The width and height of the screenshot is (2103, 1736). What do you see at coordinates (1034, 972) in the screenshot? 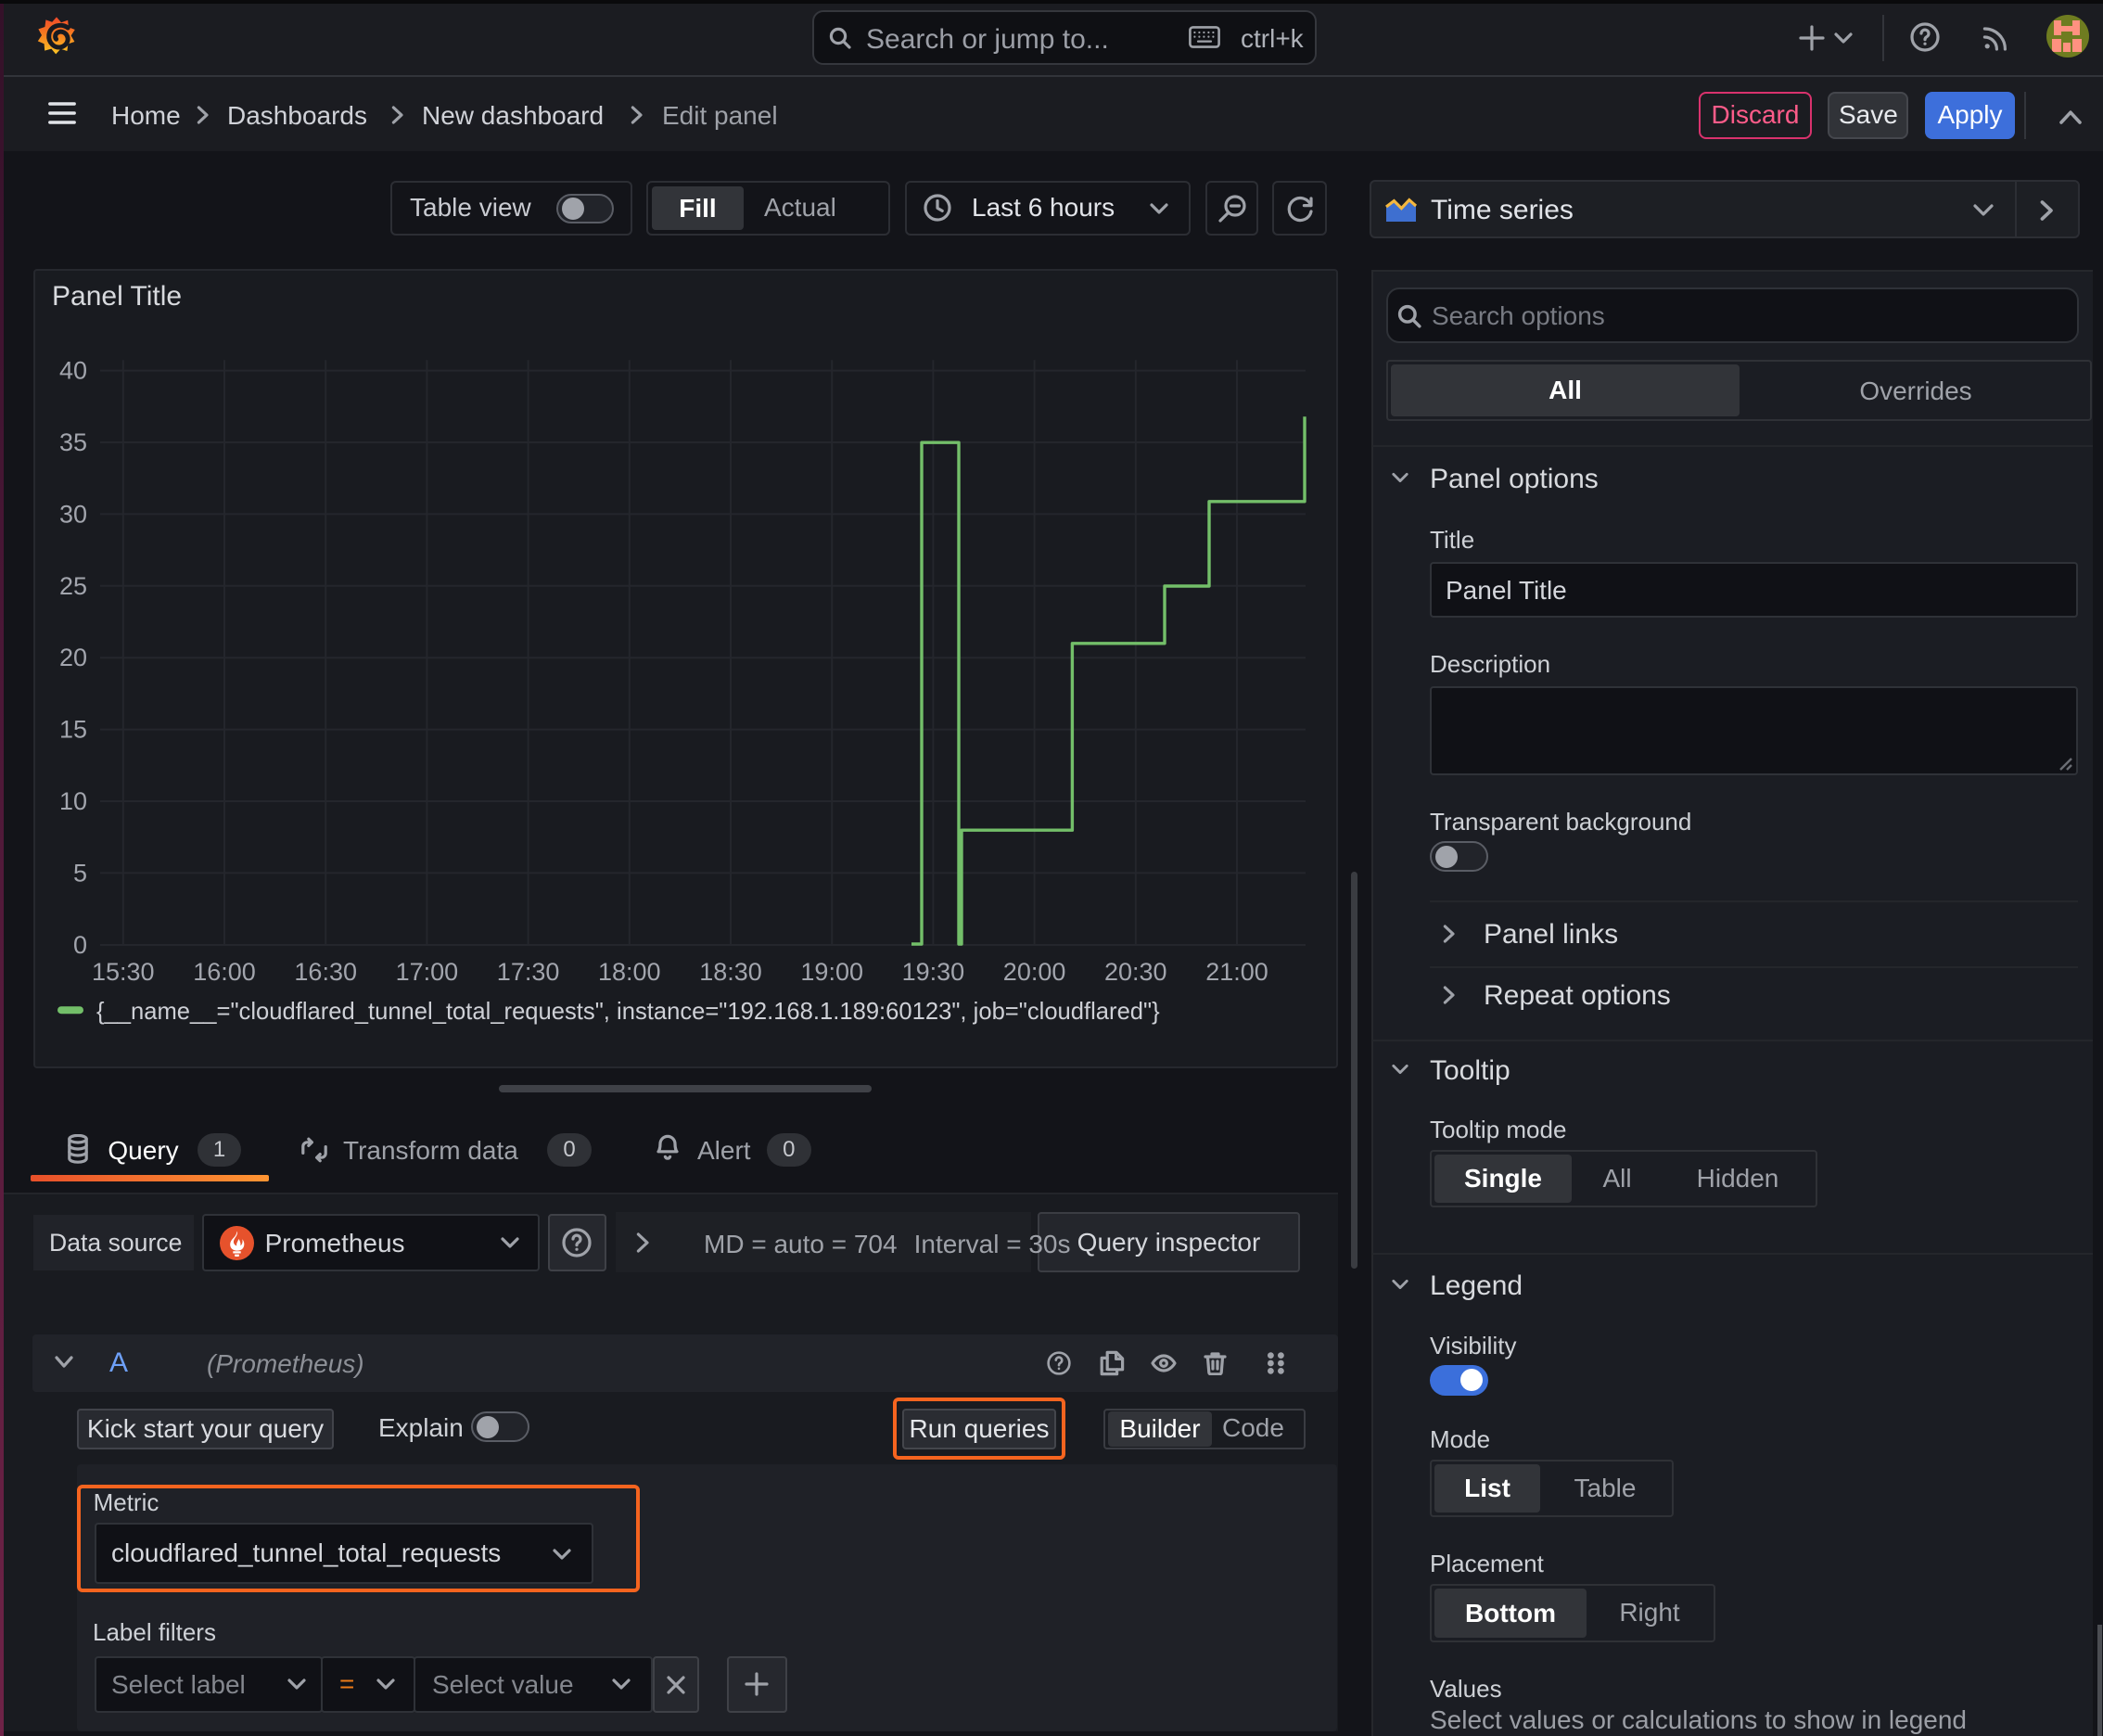
I see `svg-text: 20:00` at bounding box center [1034, 972].